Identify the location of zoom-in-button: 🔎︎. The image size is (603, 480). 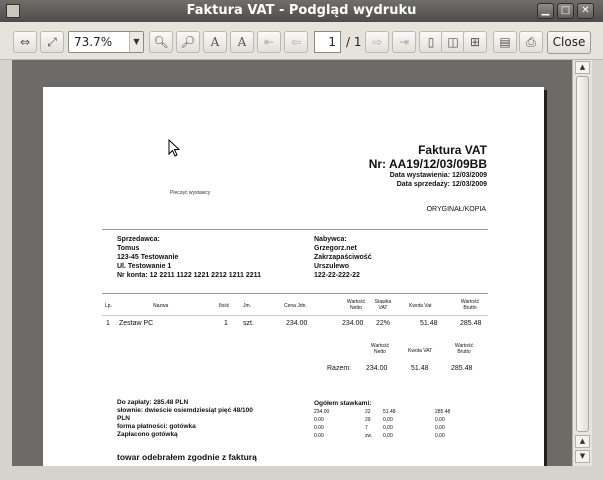
(188, 42).